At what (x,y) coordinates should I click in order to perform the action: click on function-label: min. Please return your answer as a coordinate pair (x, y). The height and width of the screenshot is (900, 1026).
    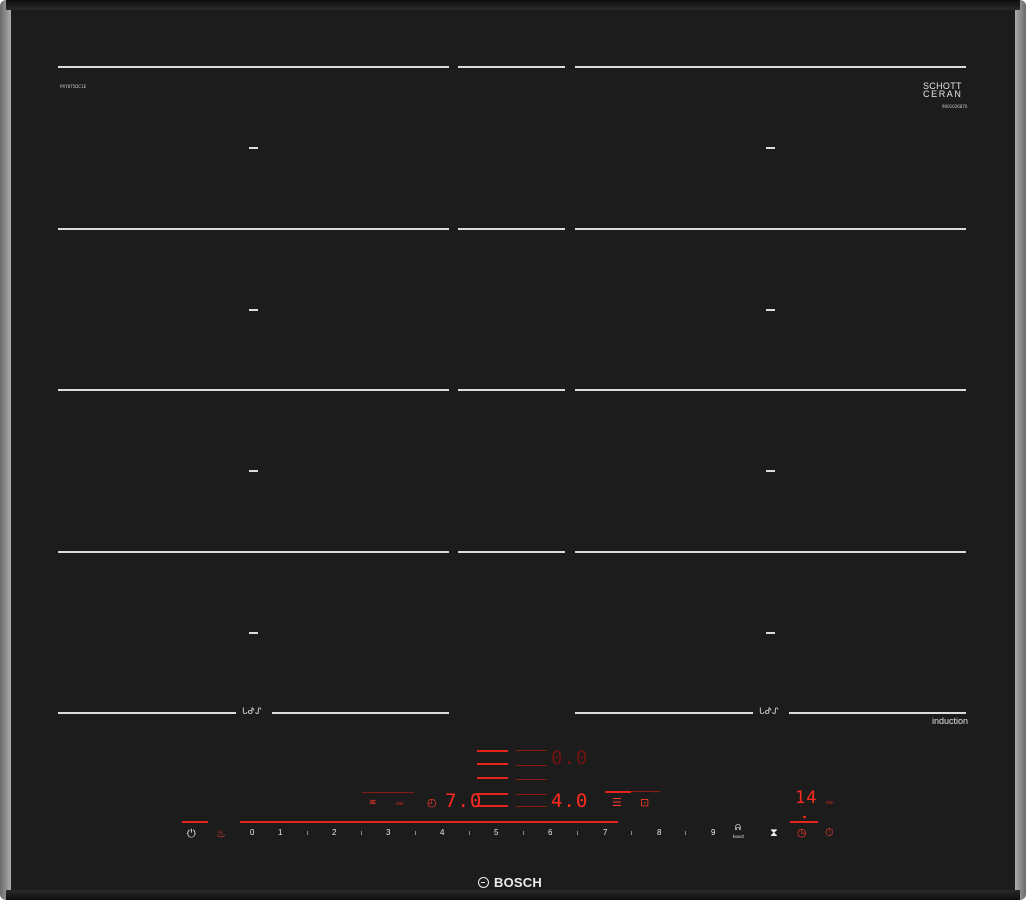
    Looking at the image, I should click on (400, 803).